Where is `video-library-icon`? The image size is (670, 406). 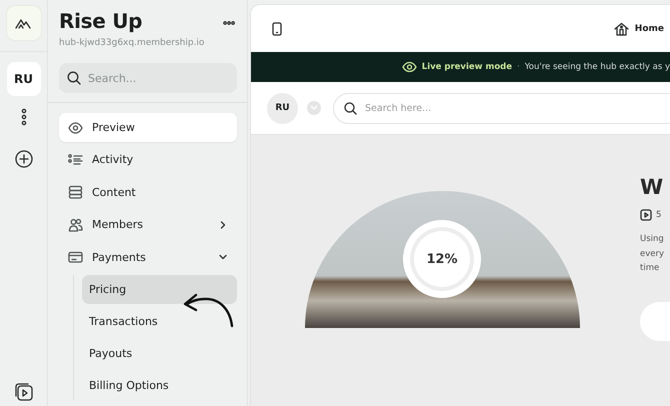
video-library-icon is located at coordinates (24, 392).